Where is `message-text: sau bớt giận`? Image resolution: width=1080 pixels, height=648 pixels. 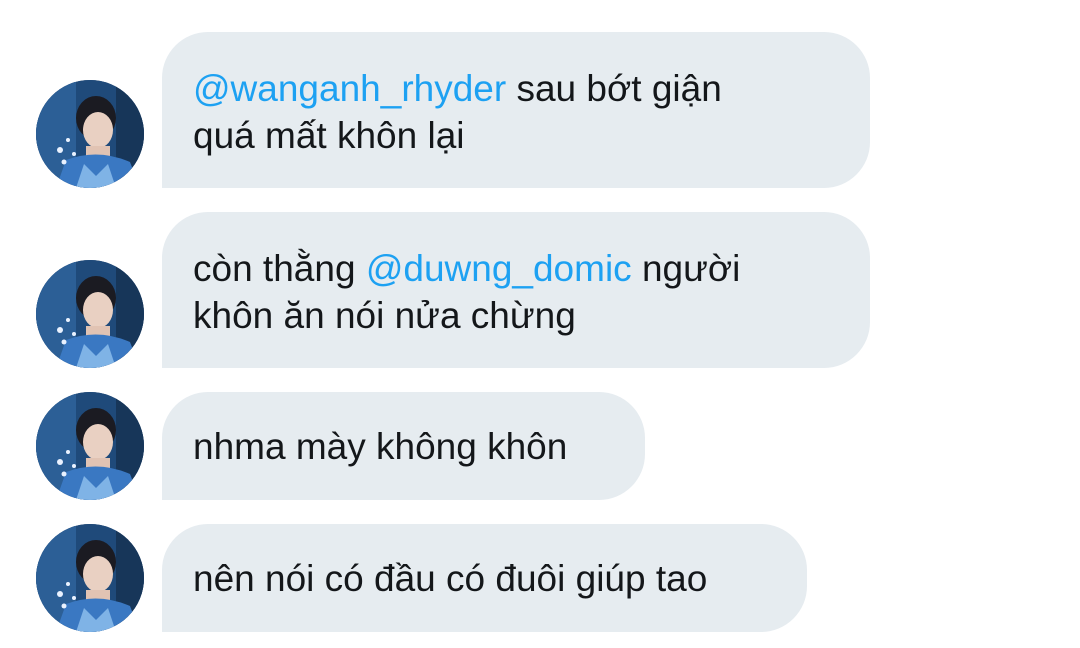 message-text: sau bớt giận is located at coordinates (614, 88).